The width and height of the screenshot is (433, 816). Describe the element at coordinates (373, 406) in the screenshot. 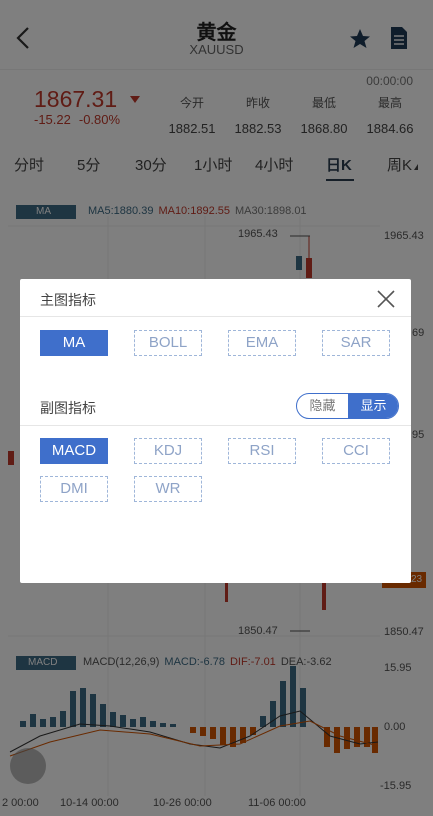

I see `toggle-show: 显示` at that location.